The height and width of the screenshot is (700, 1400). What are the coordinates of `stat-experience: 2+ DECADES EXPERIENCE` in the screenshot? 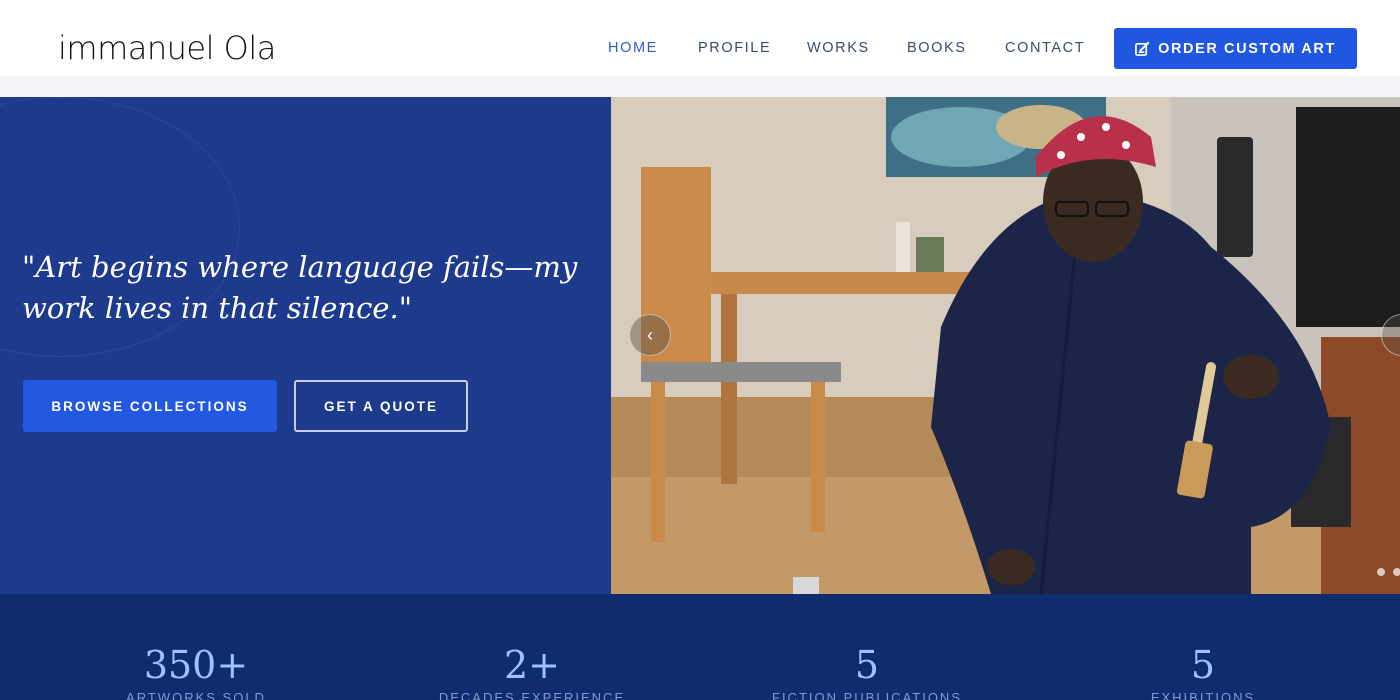 It's located at (532, 671).